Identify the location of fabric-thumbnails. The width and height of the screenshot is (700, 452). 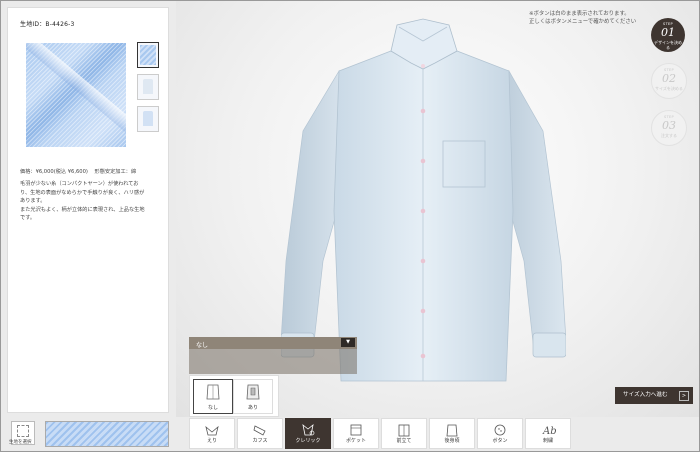
(148, 90).